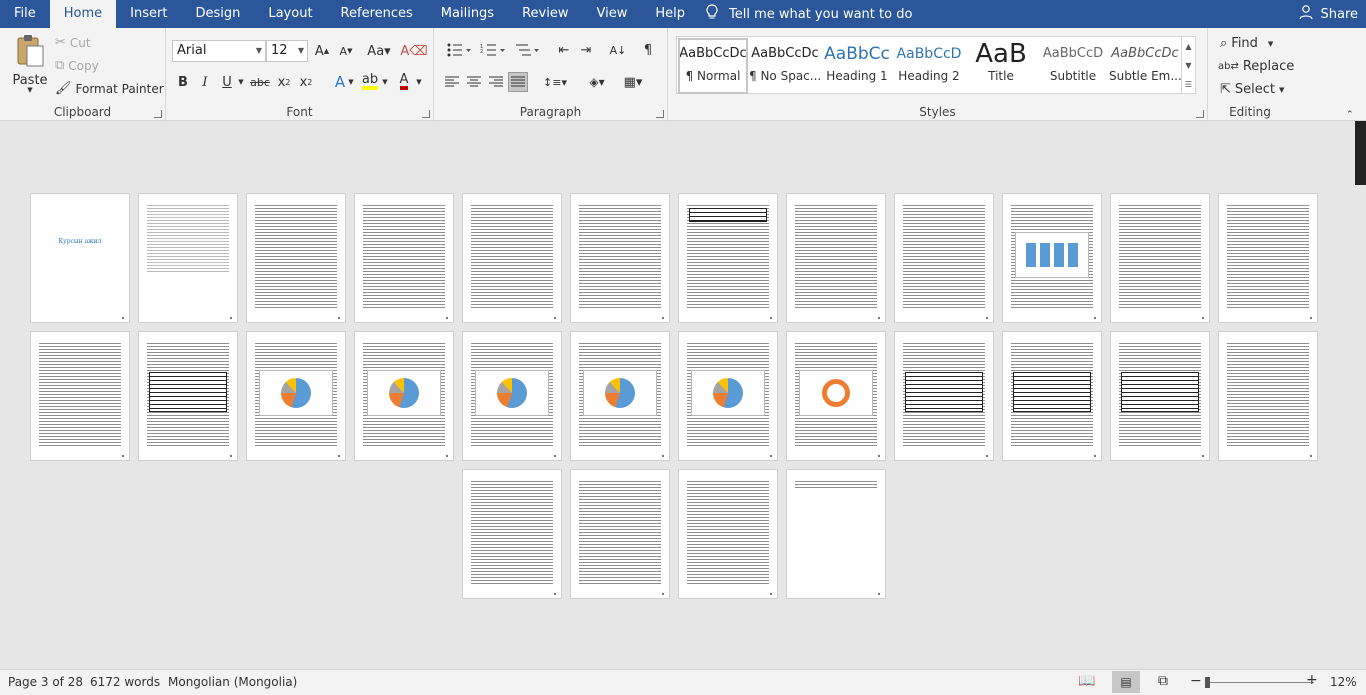 This screenshot has height=695, width=1366. Describe the element at coordinates (30, 64) in the screenshot. I see `paste-button: Paste ▼` at that location.